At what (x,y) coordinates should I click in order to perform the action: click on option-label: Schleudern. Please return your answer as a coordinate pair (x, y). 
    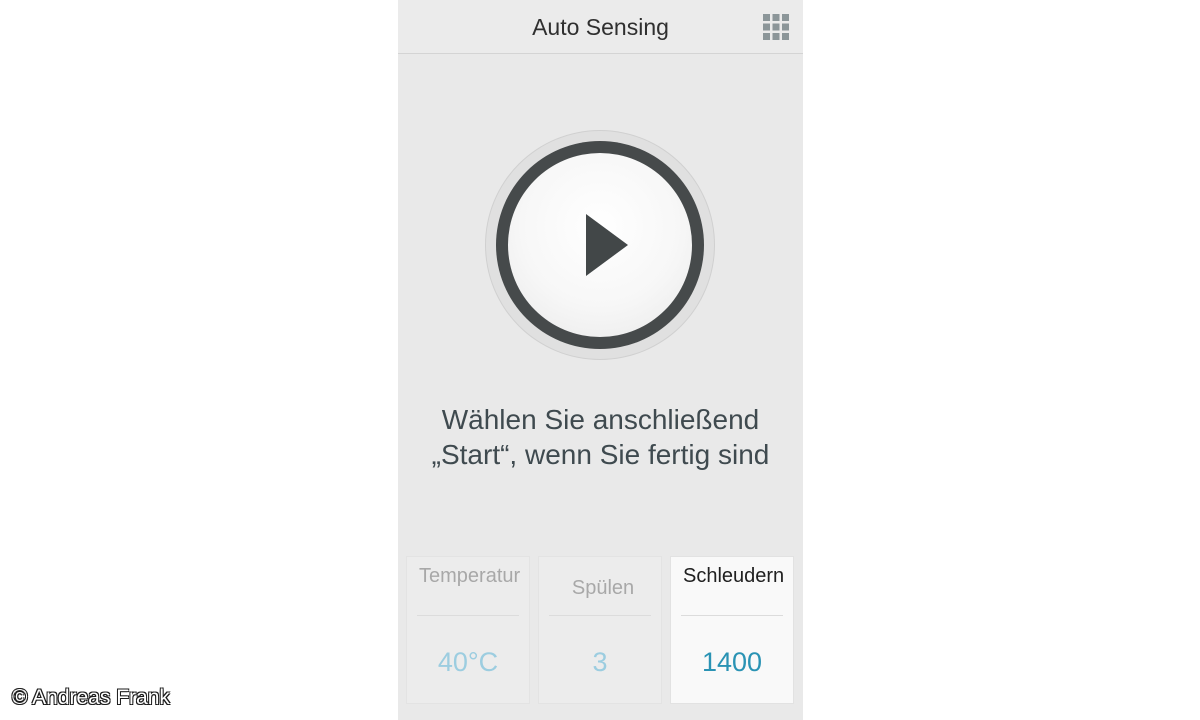
    Looking at the image, I should click on (734, 576).